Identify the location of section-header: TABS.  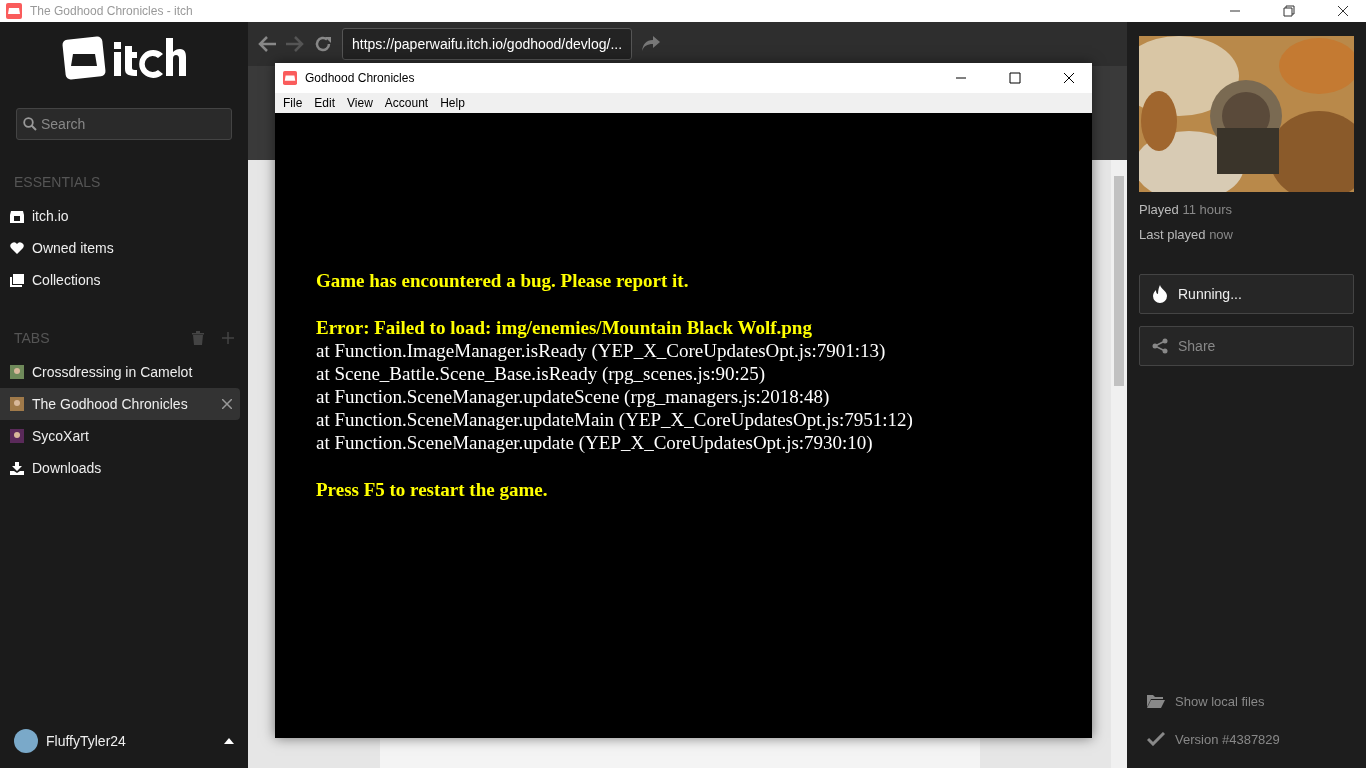
(32, 338).